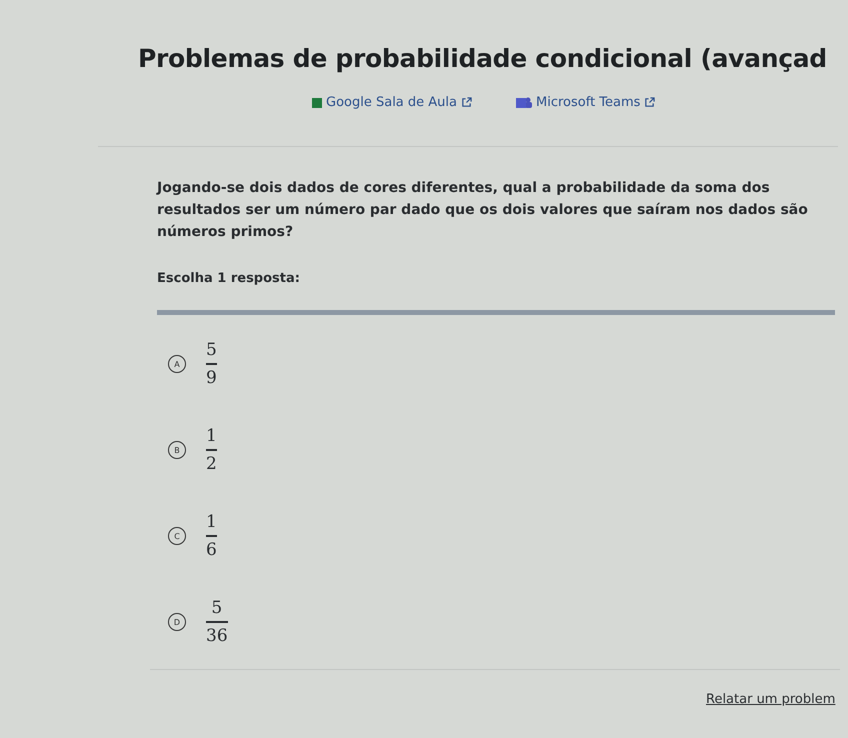 The height and width of the screenshot is (738, 848). Describe the element at coordinates (496, 536) in the screenshot. I see `answer-choice: C 1 6` at that location.